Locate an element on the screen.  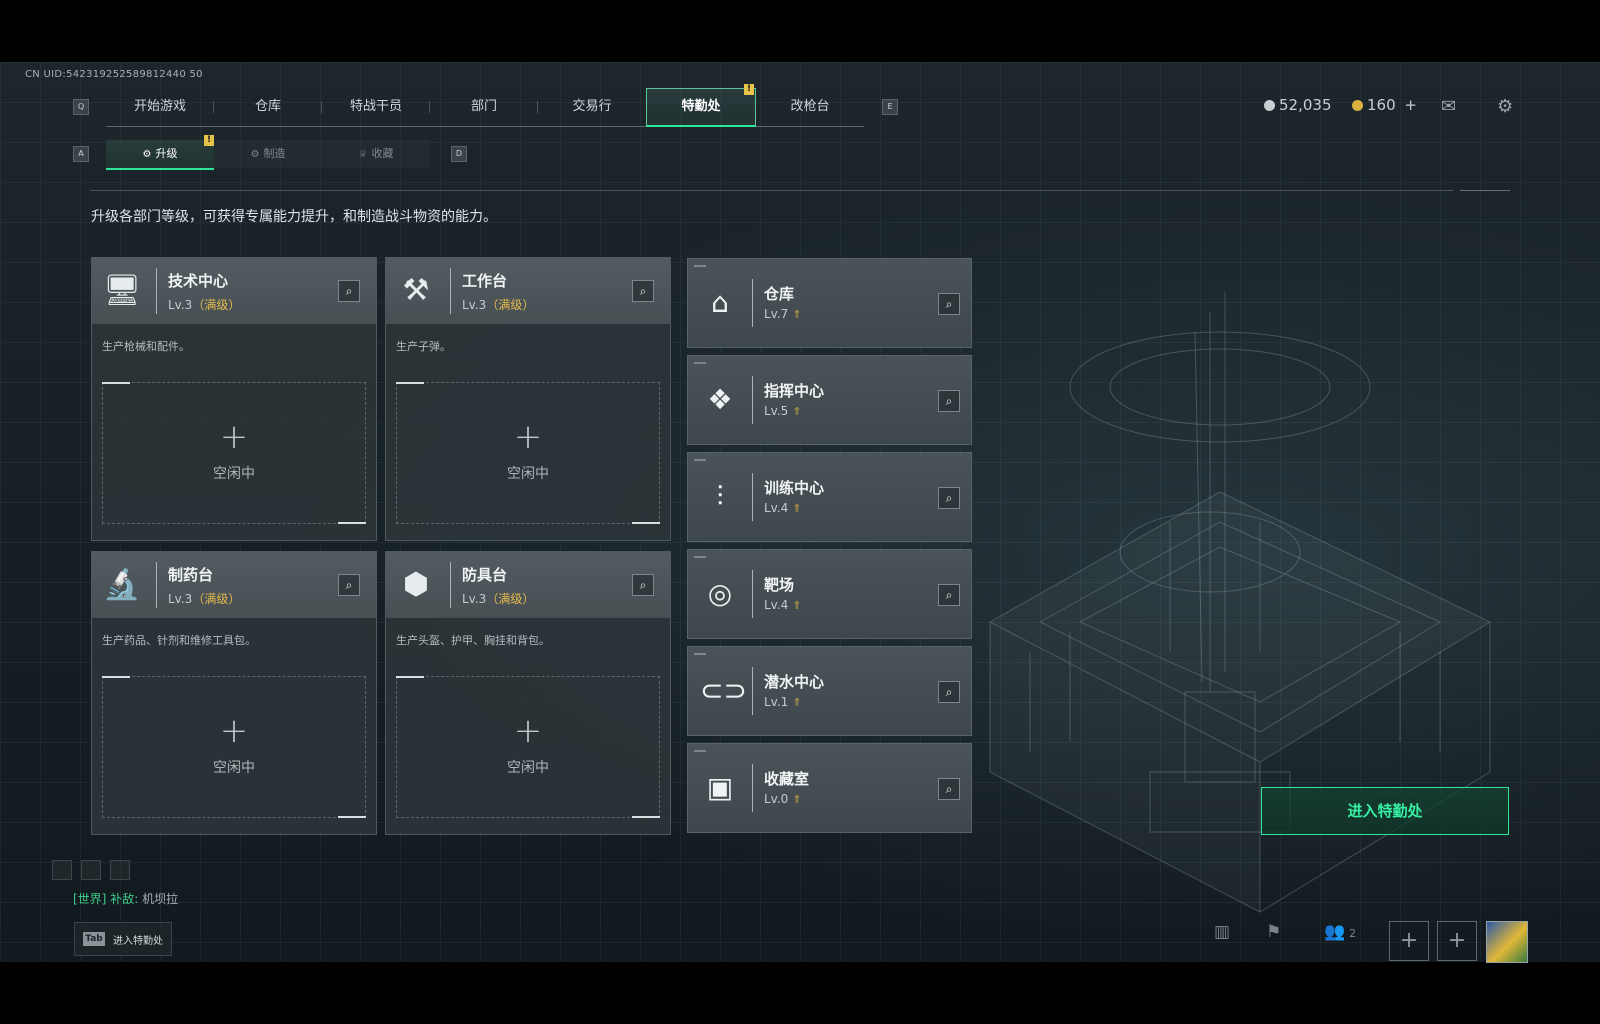
tab-special-ops: 特勤处 is located at coordinates (701, 107).